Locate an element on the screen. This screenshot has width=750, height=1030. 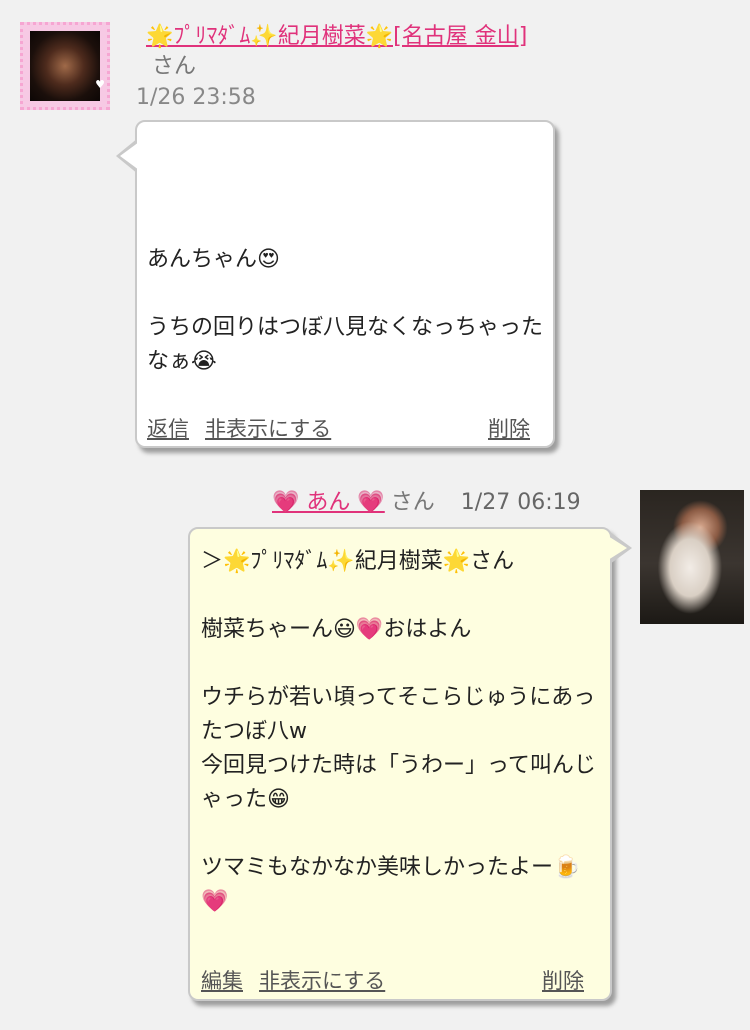
avatar-photo is located at coordinates (65, 66).